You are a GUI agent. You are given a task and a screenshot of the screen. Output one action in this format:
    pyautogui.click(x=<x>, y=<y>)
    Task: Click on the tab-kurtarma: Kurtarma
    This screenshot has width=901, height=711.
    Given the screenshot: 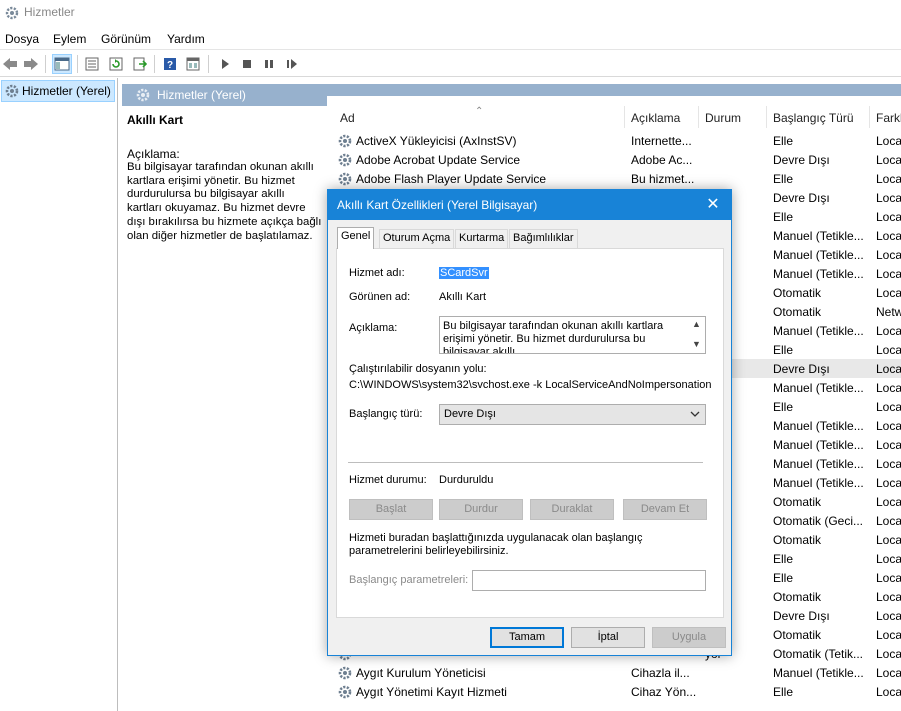 What is the action you would take?
    pyautogui.click(x=482, y=238)
    